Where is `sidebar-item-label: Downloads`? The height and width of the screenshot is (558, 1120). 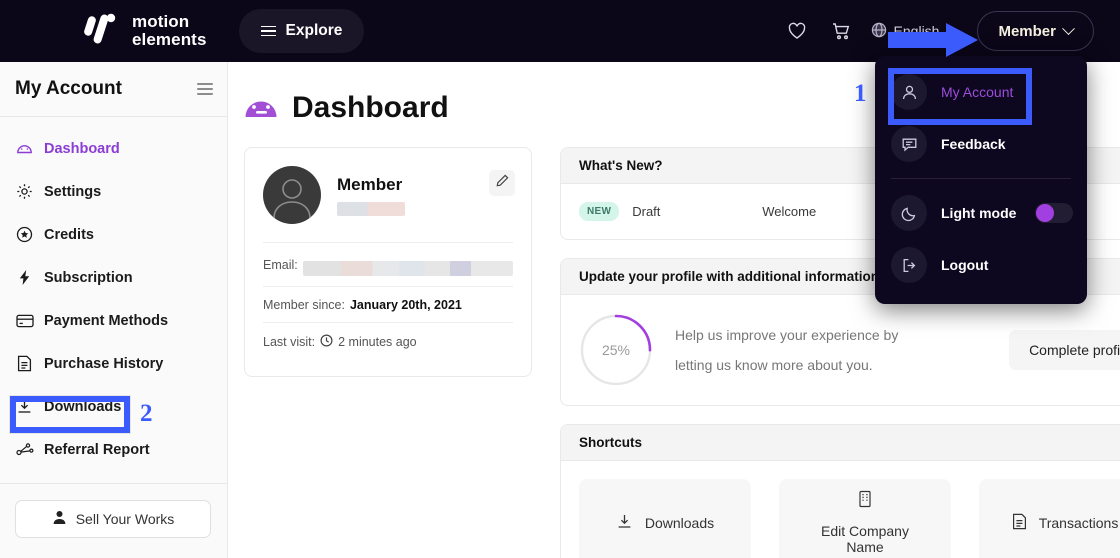 sidebar-item-label: Downloads is located at coordinates (83, 406).